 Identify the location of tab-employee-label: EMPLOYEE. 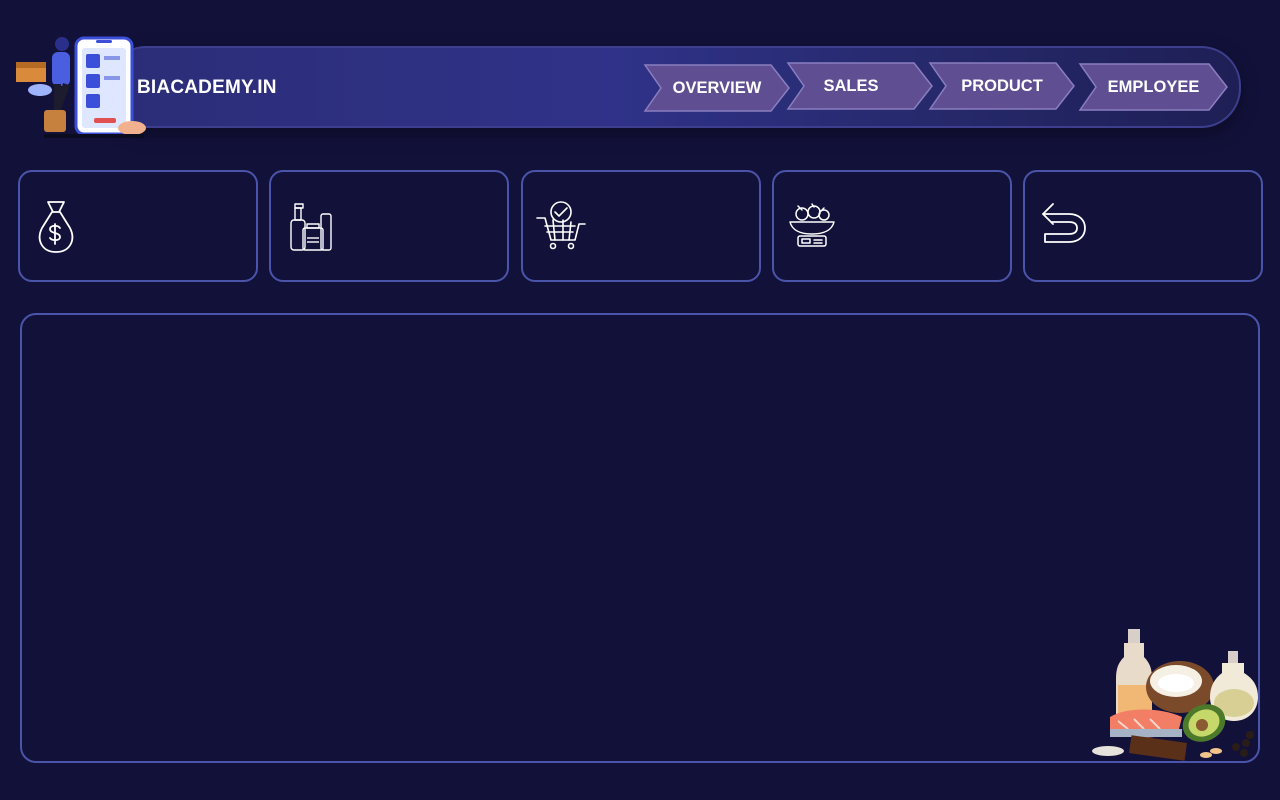
(1153, 86).